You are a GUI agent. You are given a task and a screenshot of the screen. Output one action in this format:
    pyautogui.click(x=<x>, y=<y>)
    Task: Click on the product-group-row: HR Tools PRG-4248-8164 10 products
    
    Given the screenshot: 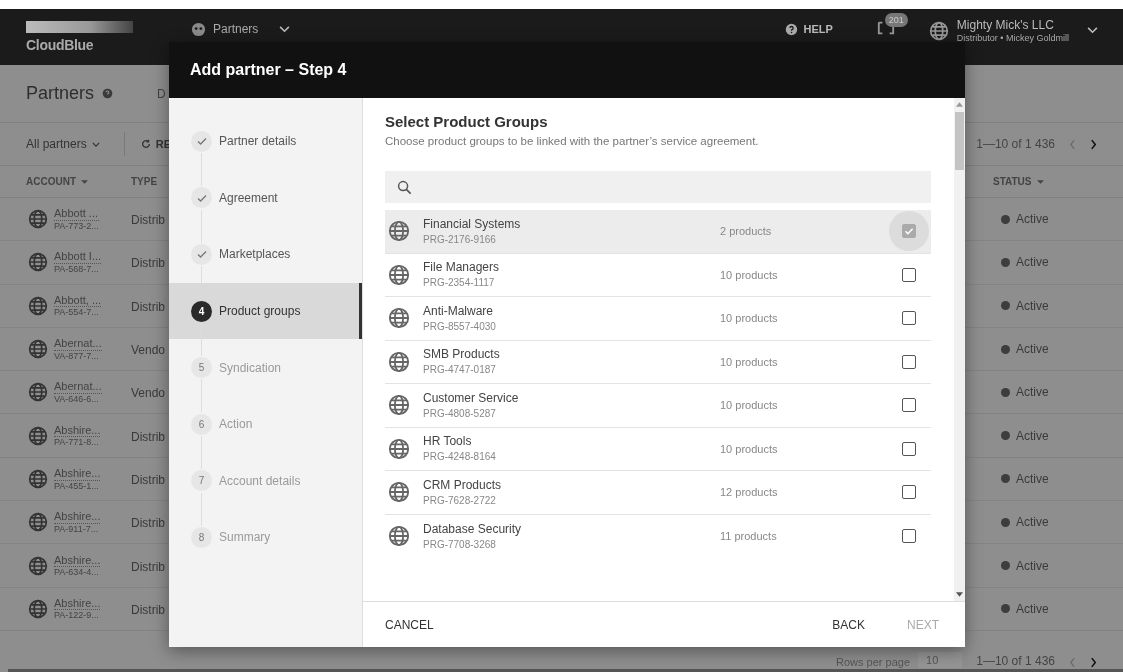 What is the action you would take?
    pyautogui.click(x=658, y=449)
    